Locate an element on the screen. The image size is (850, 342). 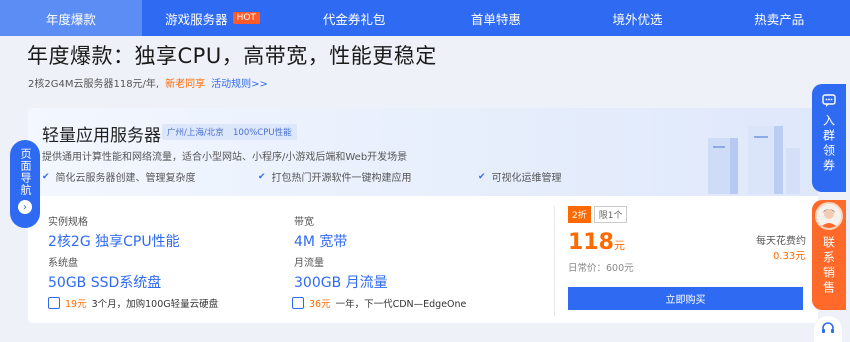
tab-voucher: 代金券礼包 is located at coordinates (354, 18).